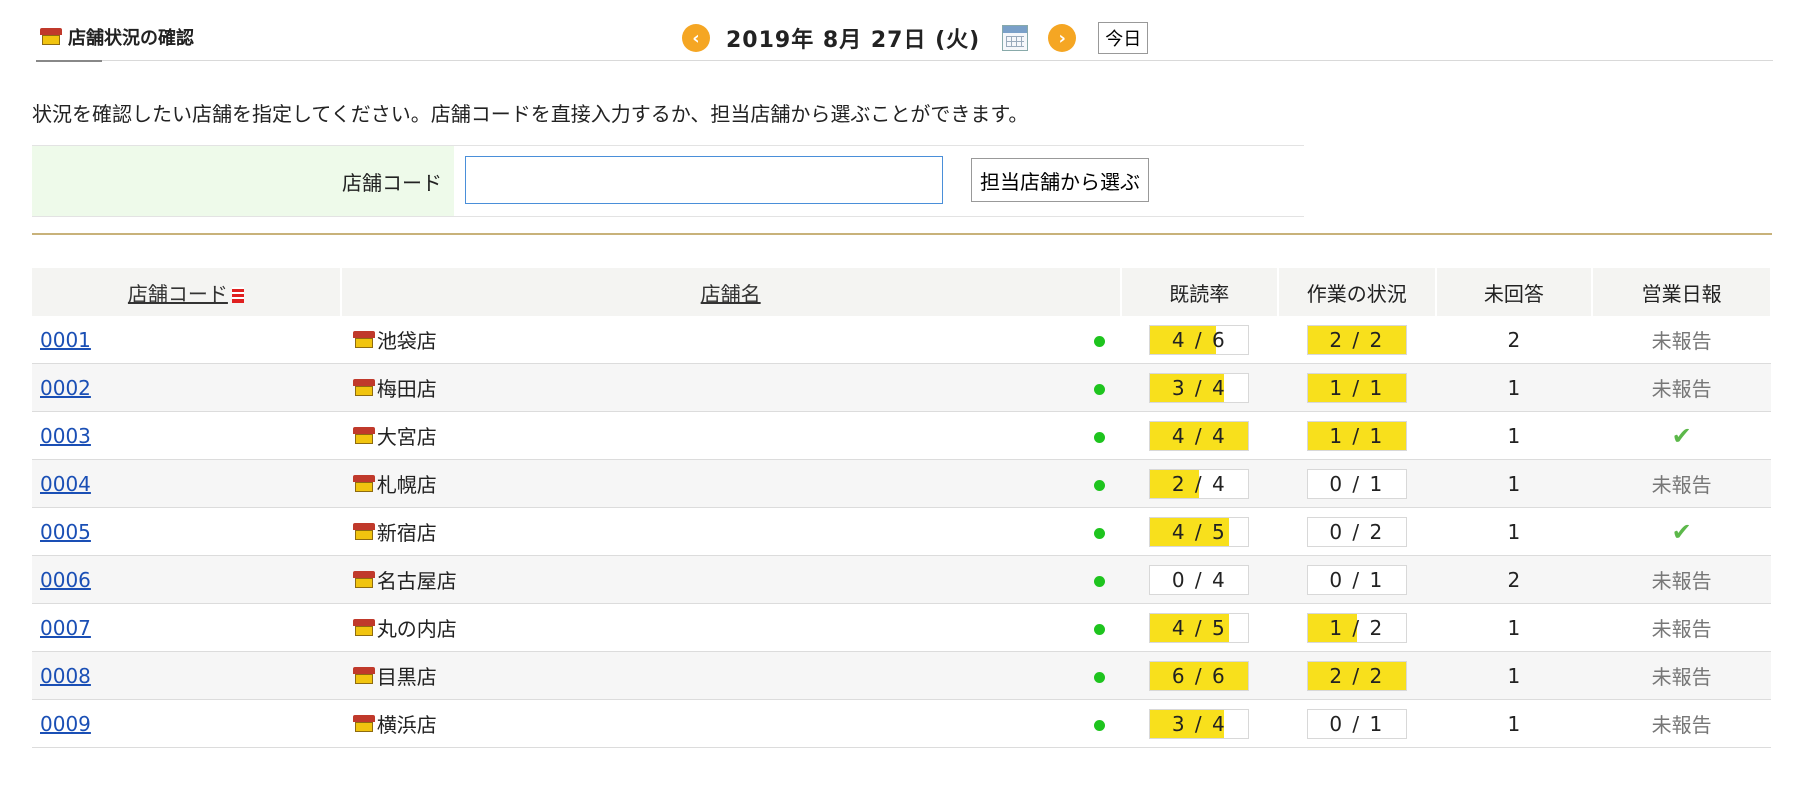 This screenshot has height=791, width=1801. Describe the element at coordinates (61, 724) in the screenshot. I see `store-code-link: 0009` at that location.